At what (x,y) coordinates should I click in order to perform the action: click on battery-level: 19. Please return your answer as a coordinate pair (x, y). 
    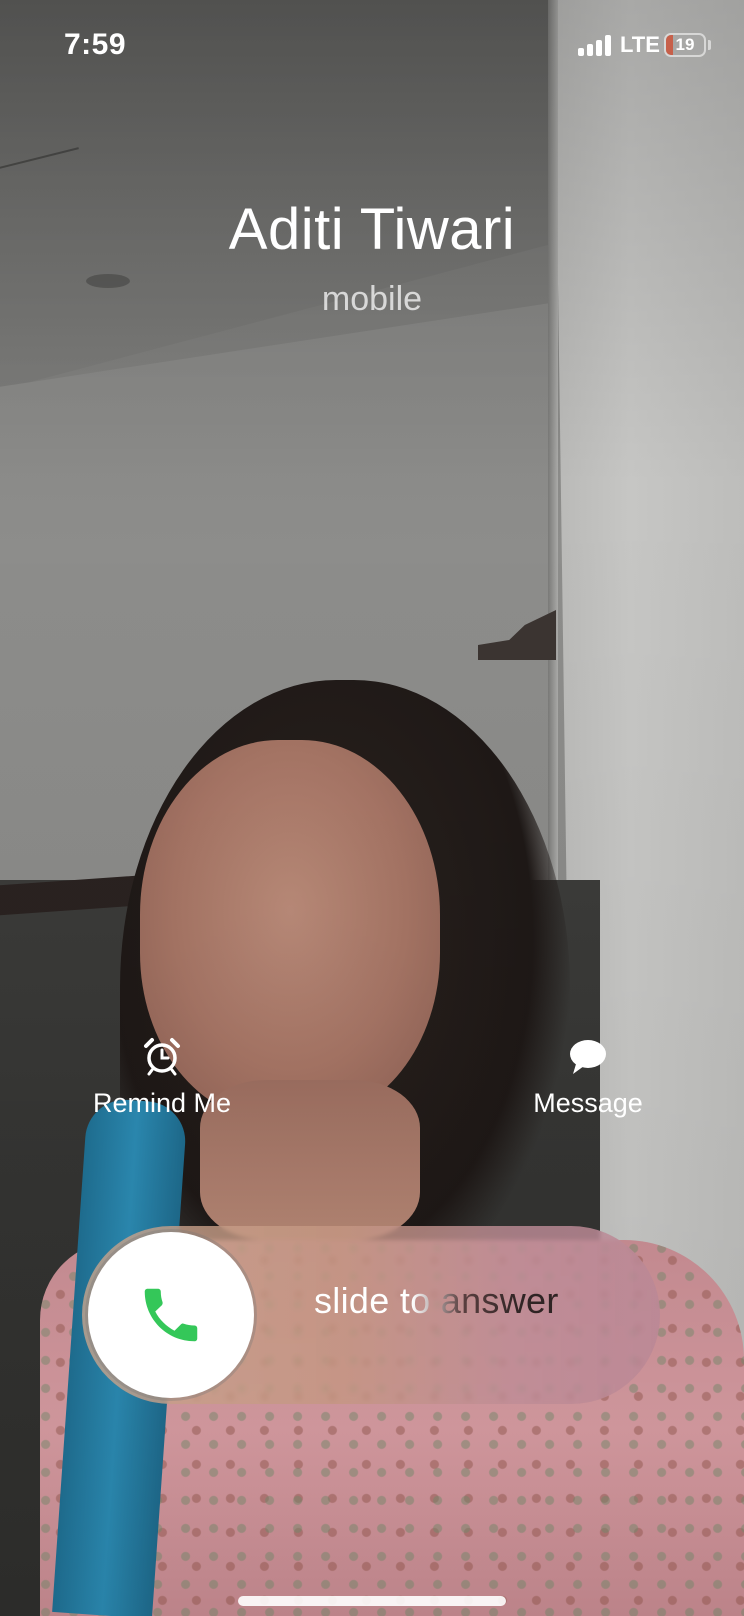
    Looking at the image, I should click on (685, 44).